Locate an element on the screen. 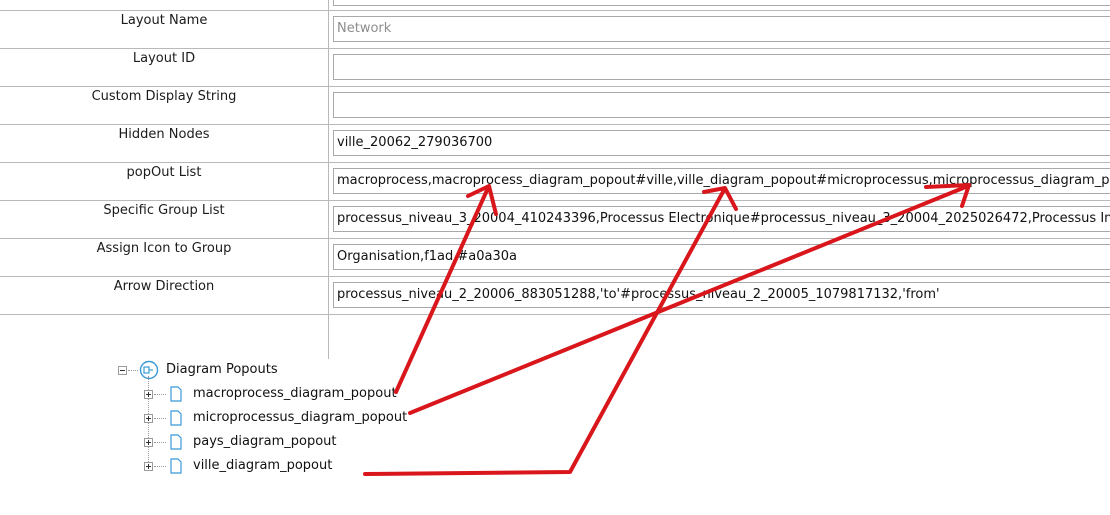 Image resolution: width=1110 pixels, height=515 pixels. property-row-hidden-nodes: Hidden Nodes ville_20062_279036700 is located at coordinates (555, 143).